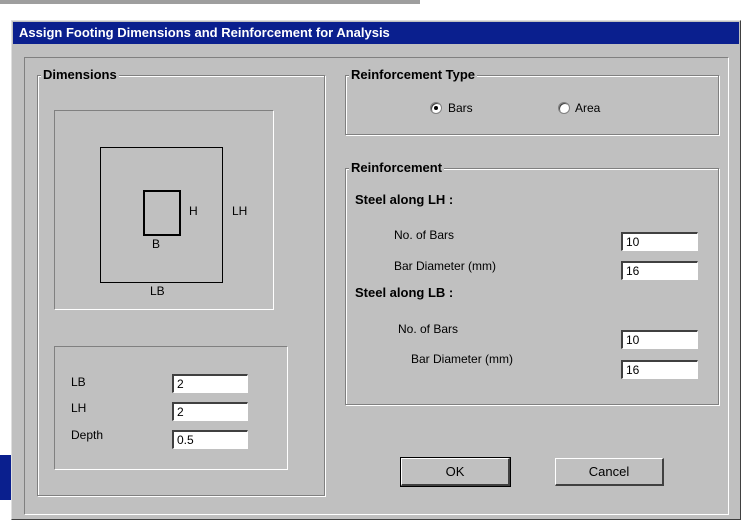 Image resolution: width=747 pixels, height=523 pixels. Describe the element at coordinates (424, 235) in the screenshot. I see `lh-bars-label: No. of Bars` at that location.